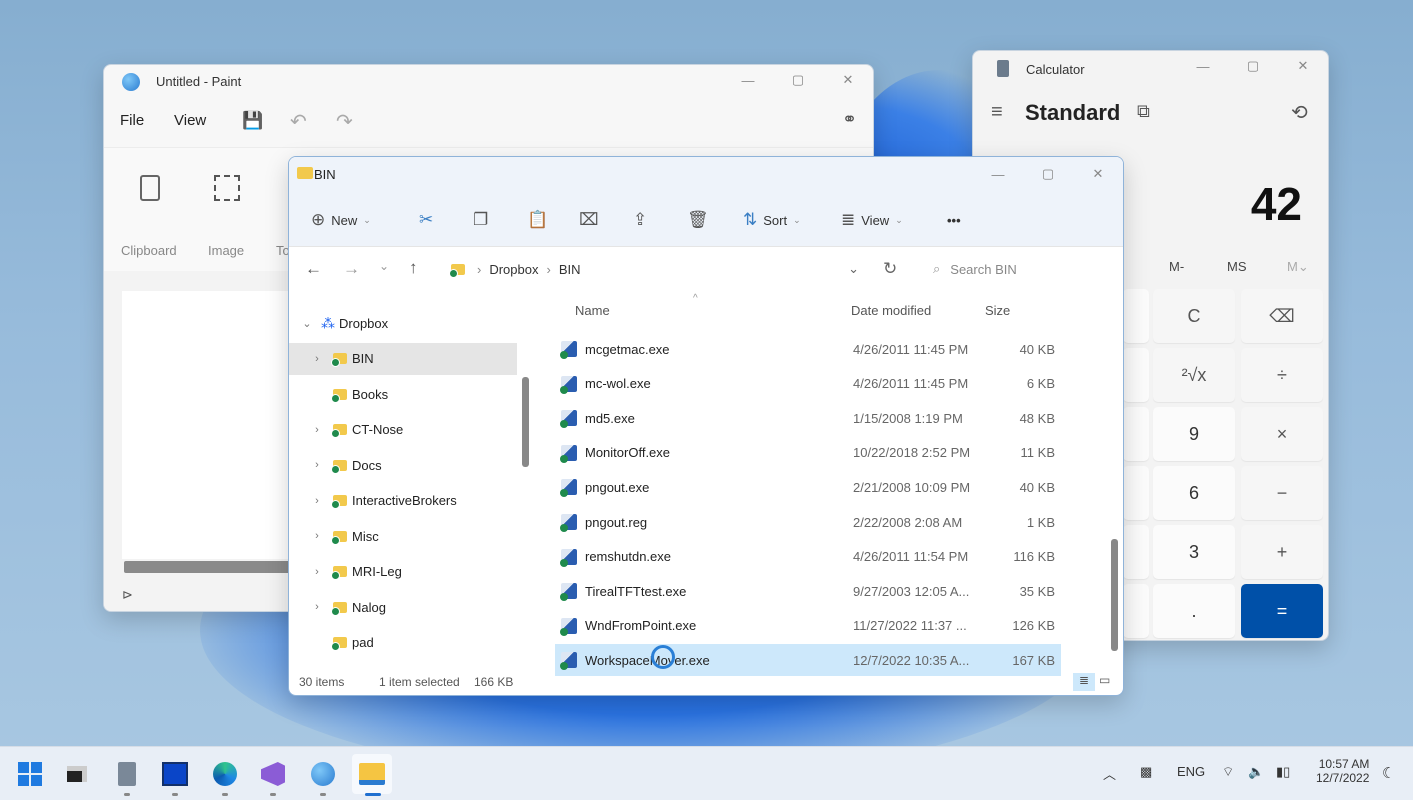 Image resolution: width=1413 pixels, height=800 pixels. Describe the element at coordinates (413, 268) in the screenshot. I see `up-button: ↑` at that location.